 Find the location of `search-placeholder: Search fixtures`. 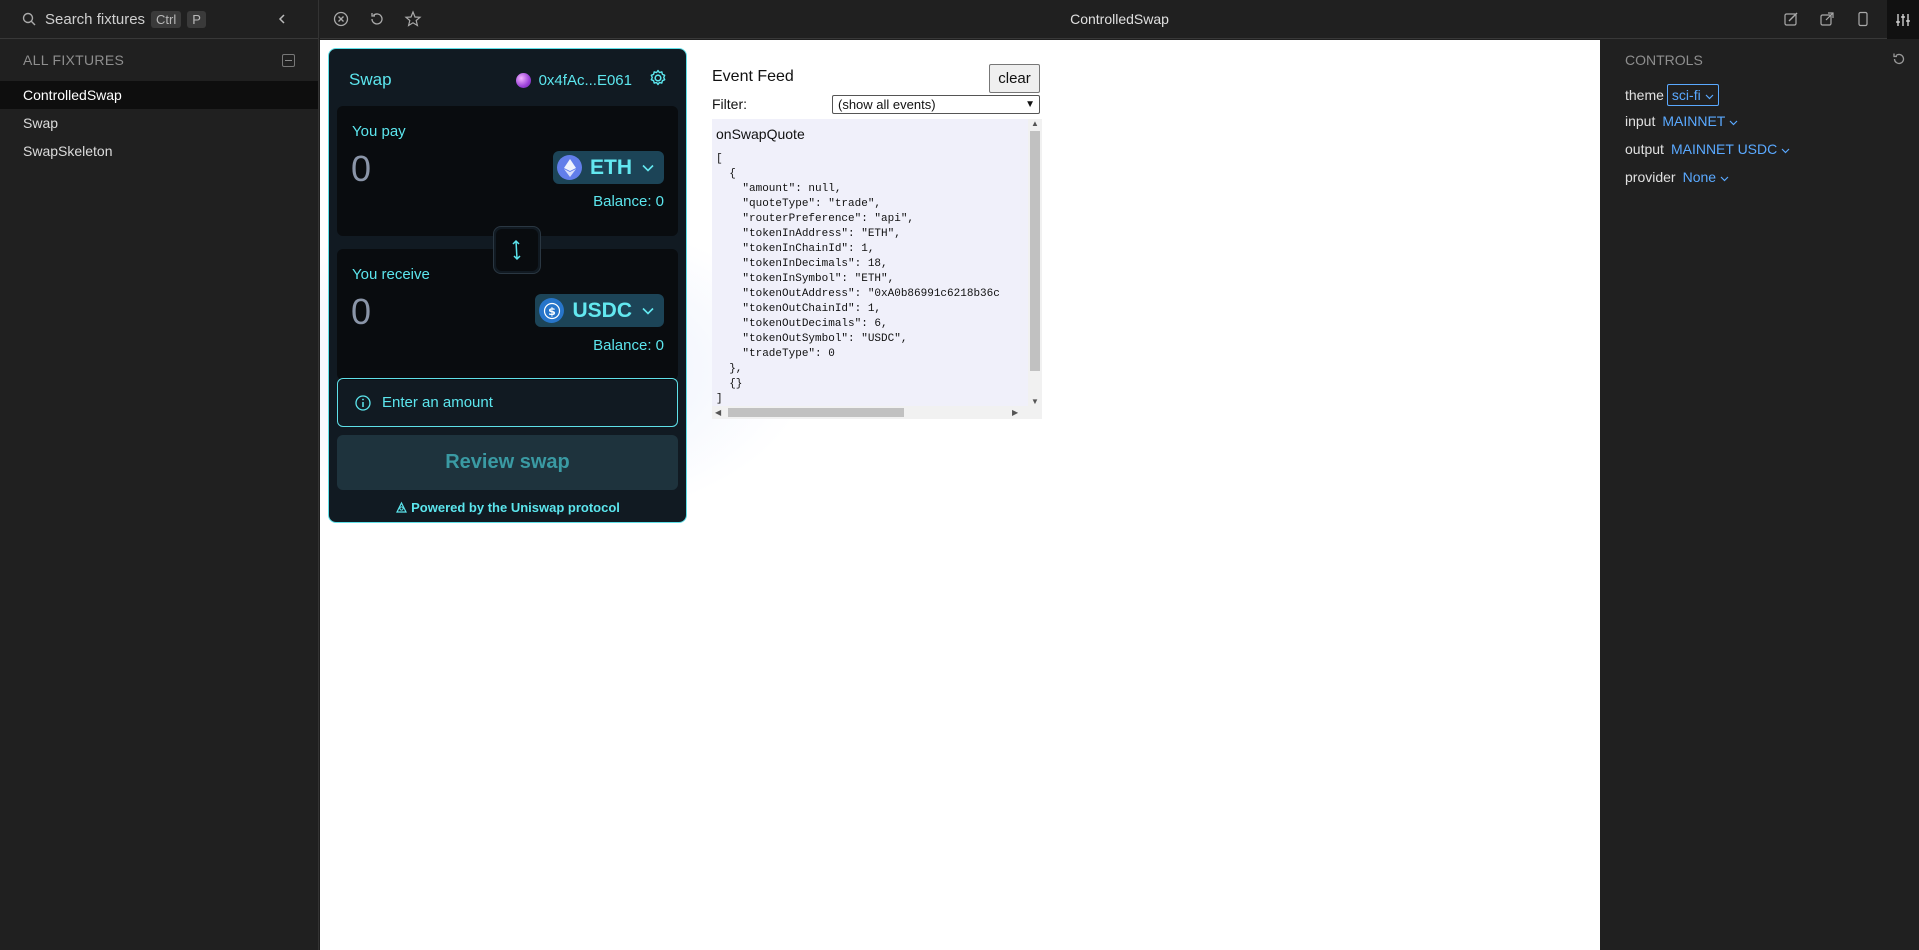

search-placeholder: Search fixtures is located at coordinates (95, 19).